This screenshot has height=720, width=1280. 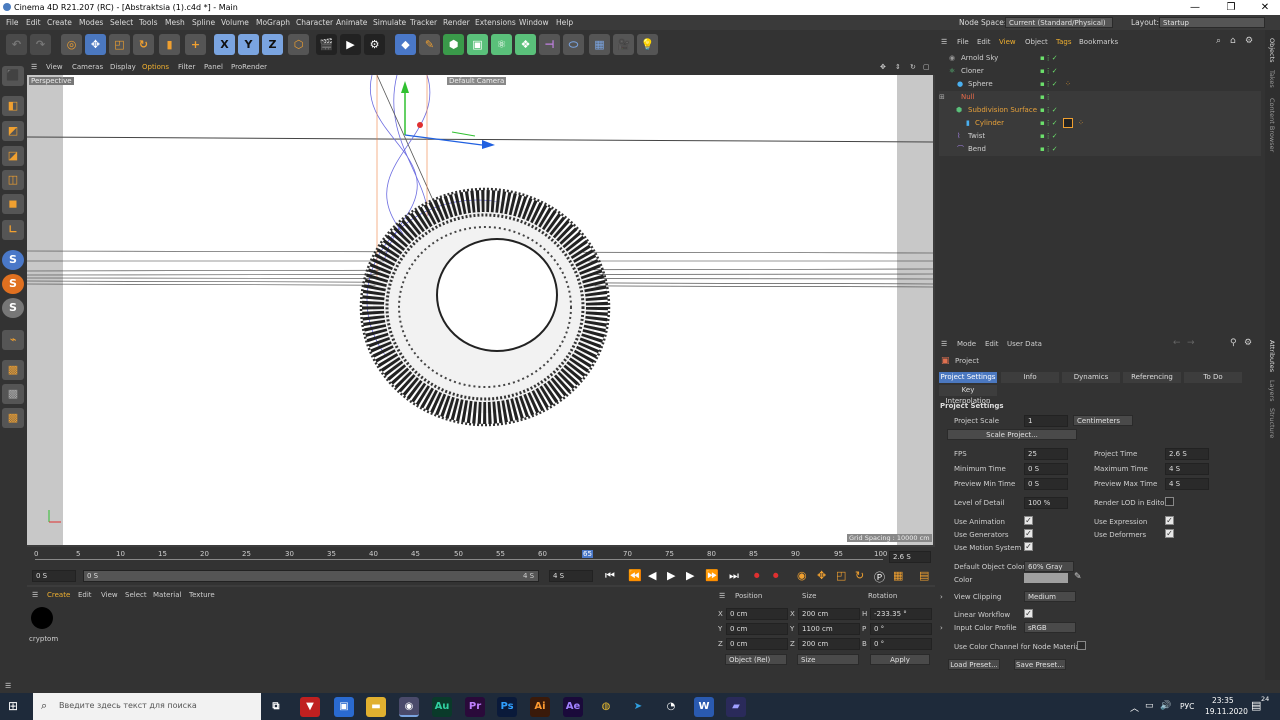 What do you see at coordinates (488, 144) in the screenshot?
I see `z-axis-arrow-icon` at bounding box center [488, 144].